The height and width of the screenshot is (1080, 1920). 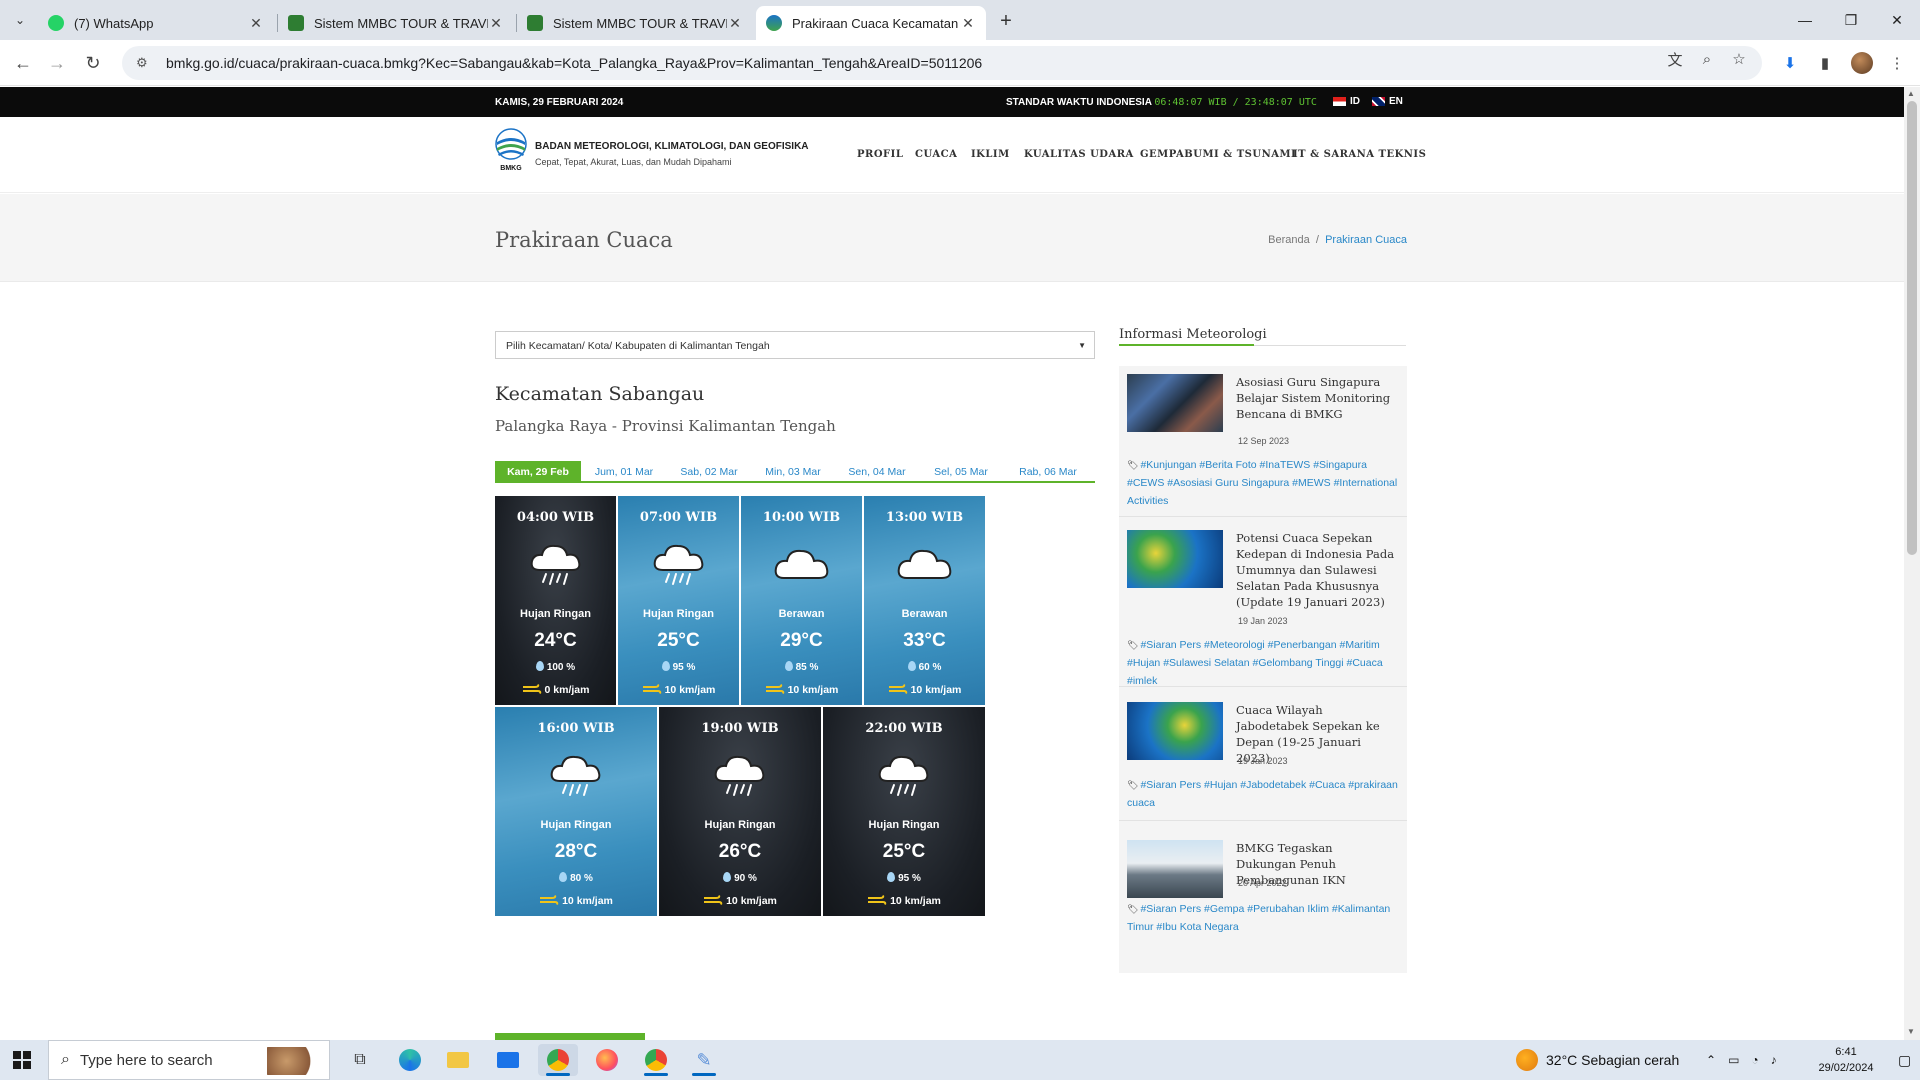 I want to click on nav-profil: PROFIL, so click(x=880, y=154).